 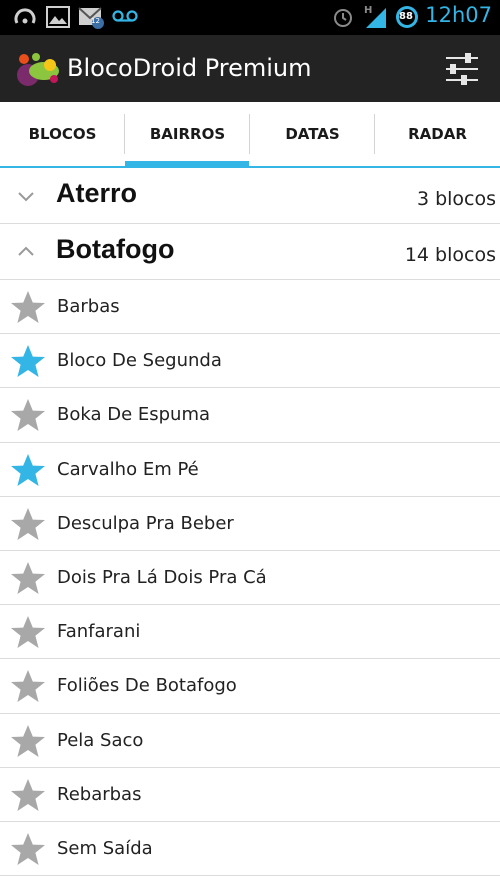 I want to click on item-name: Bloco De Segunda, so click(x=139, y=361).